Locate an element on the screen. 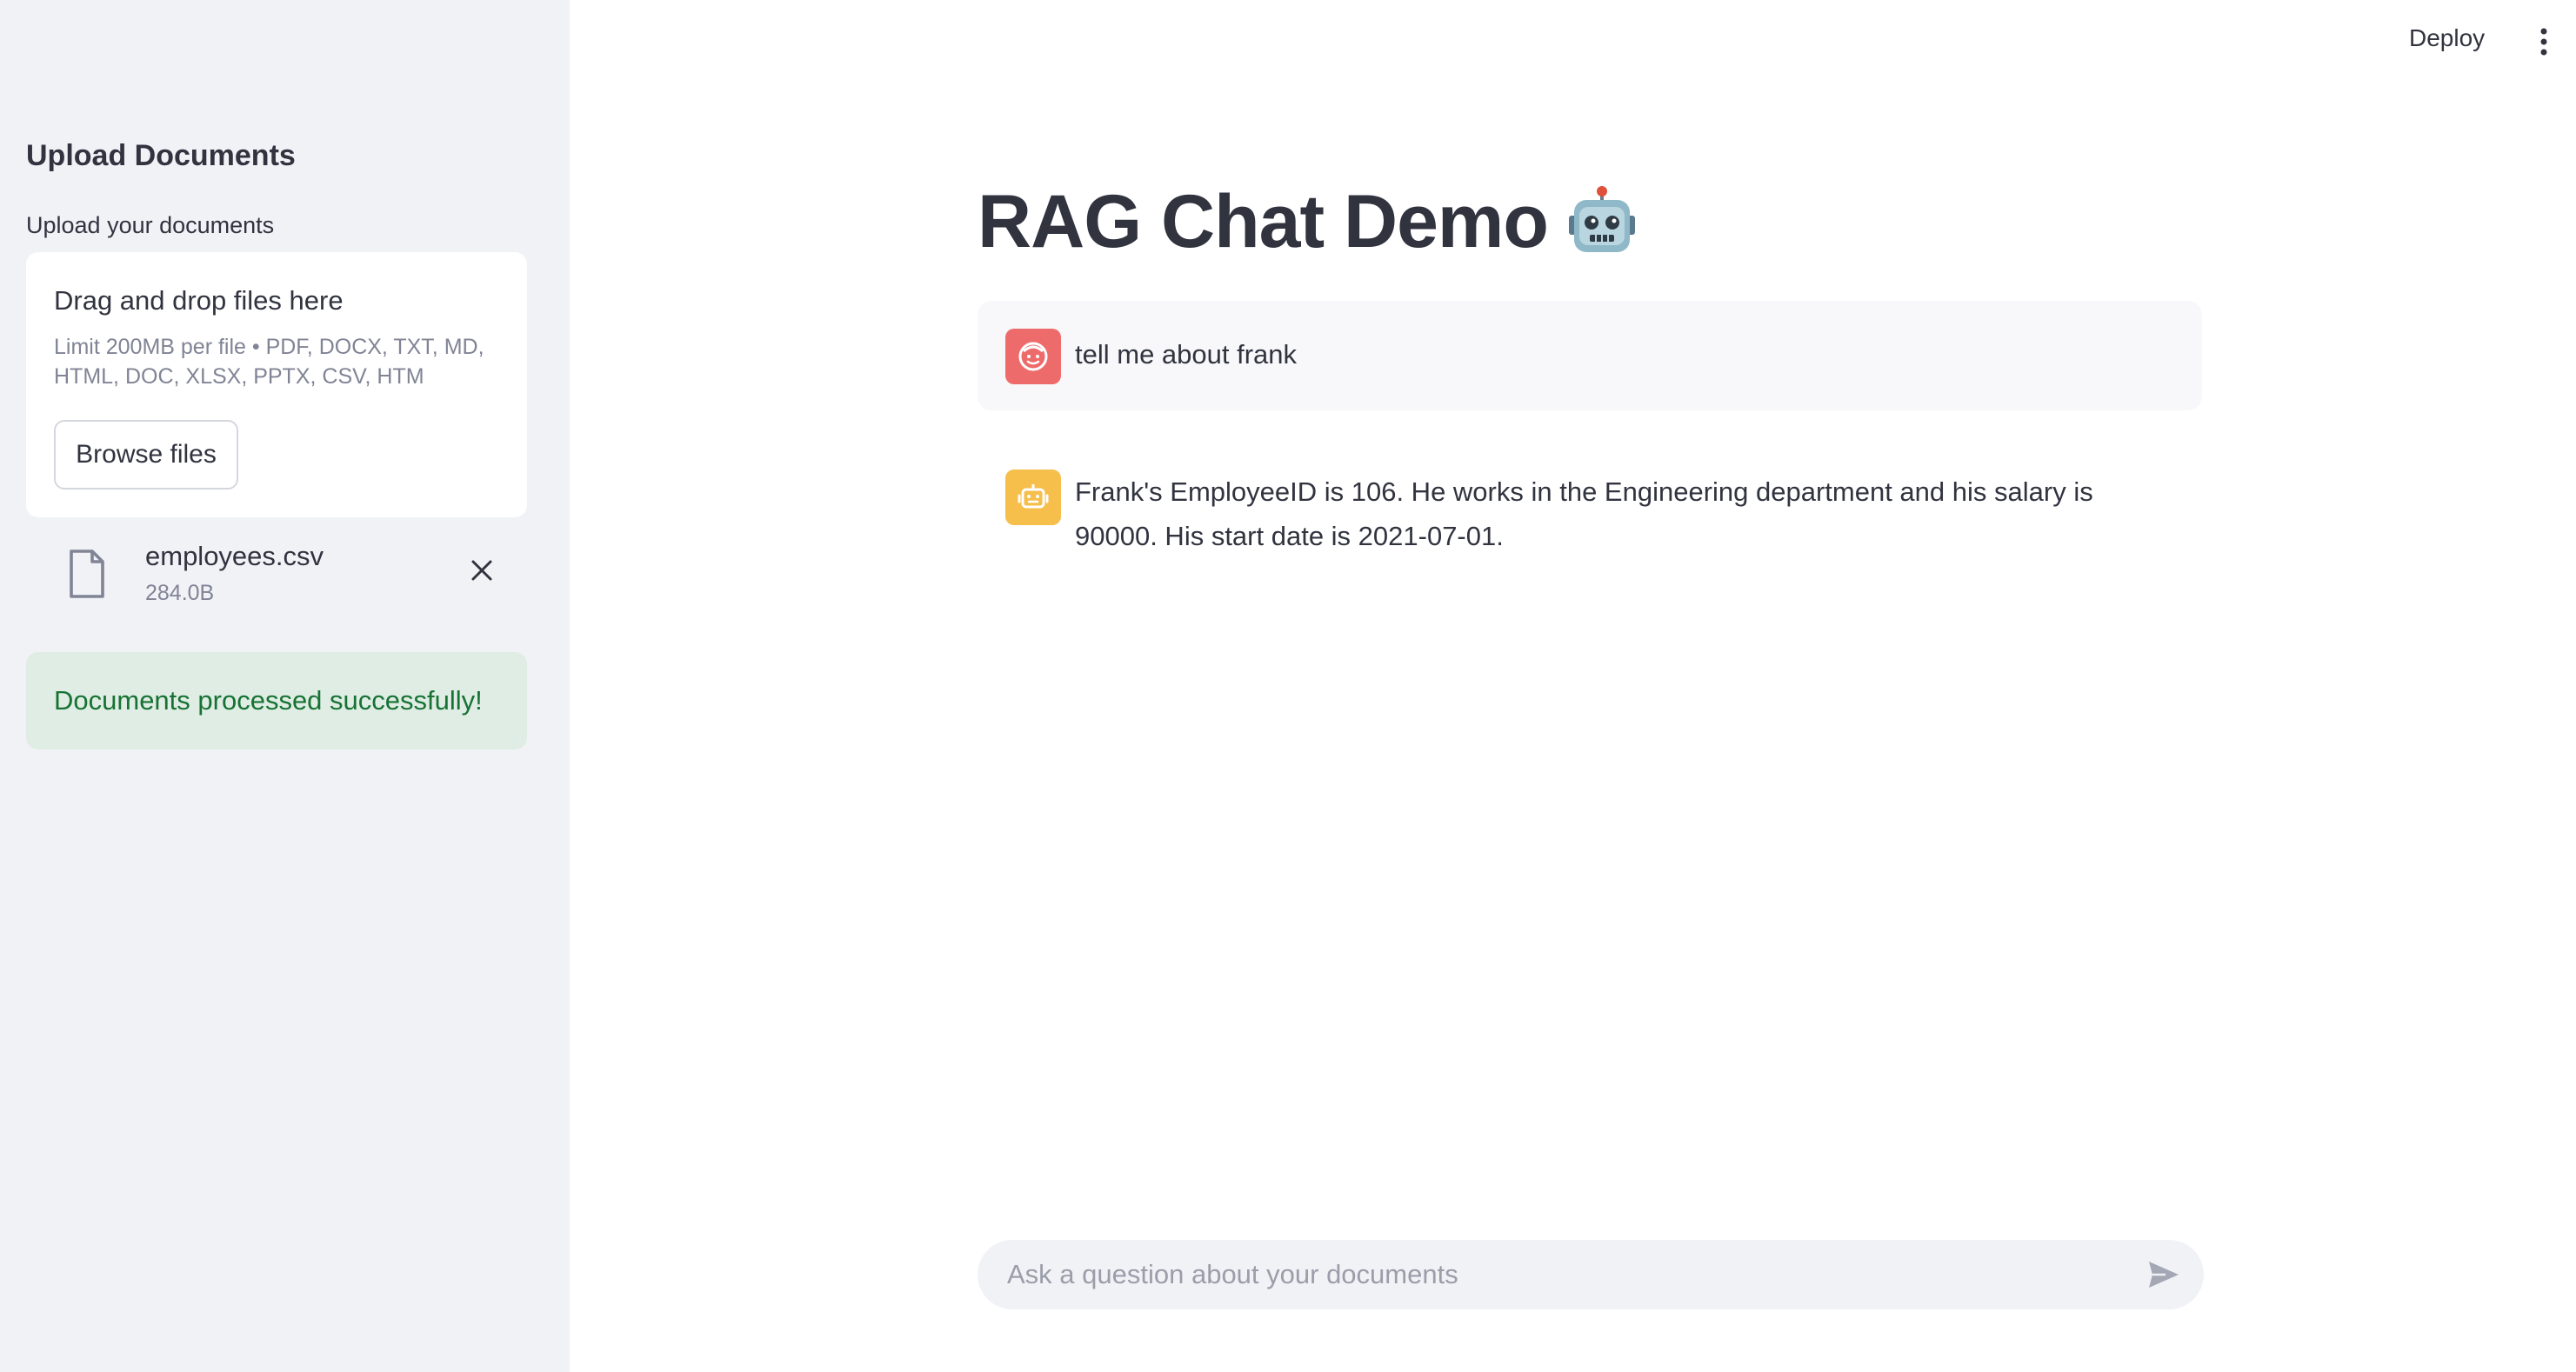 The width and height of the screenshot is (2576, 1372). sidebar-heading: Upload Documents is located at coordinates (161, 155).